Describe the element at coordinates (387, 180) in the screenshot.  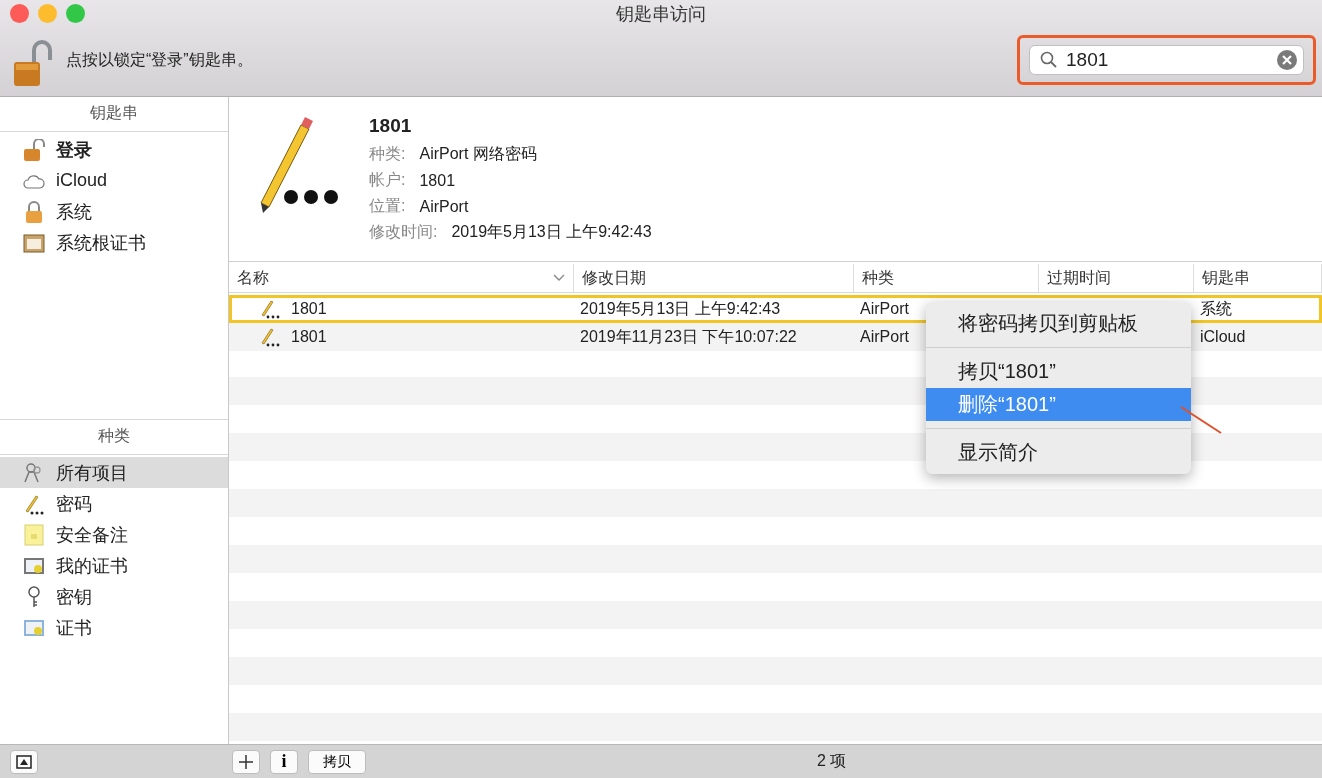
I see `field-label: 帐户:` at that location.